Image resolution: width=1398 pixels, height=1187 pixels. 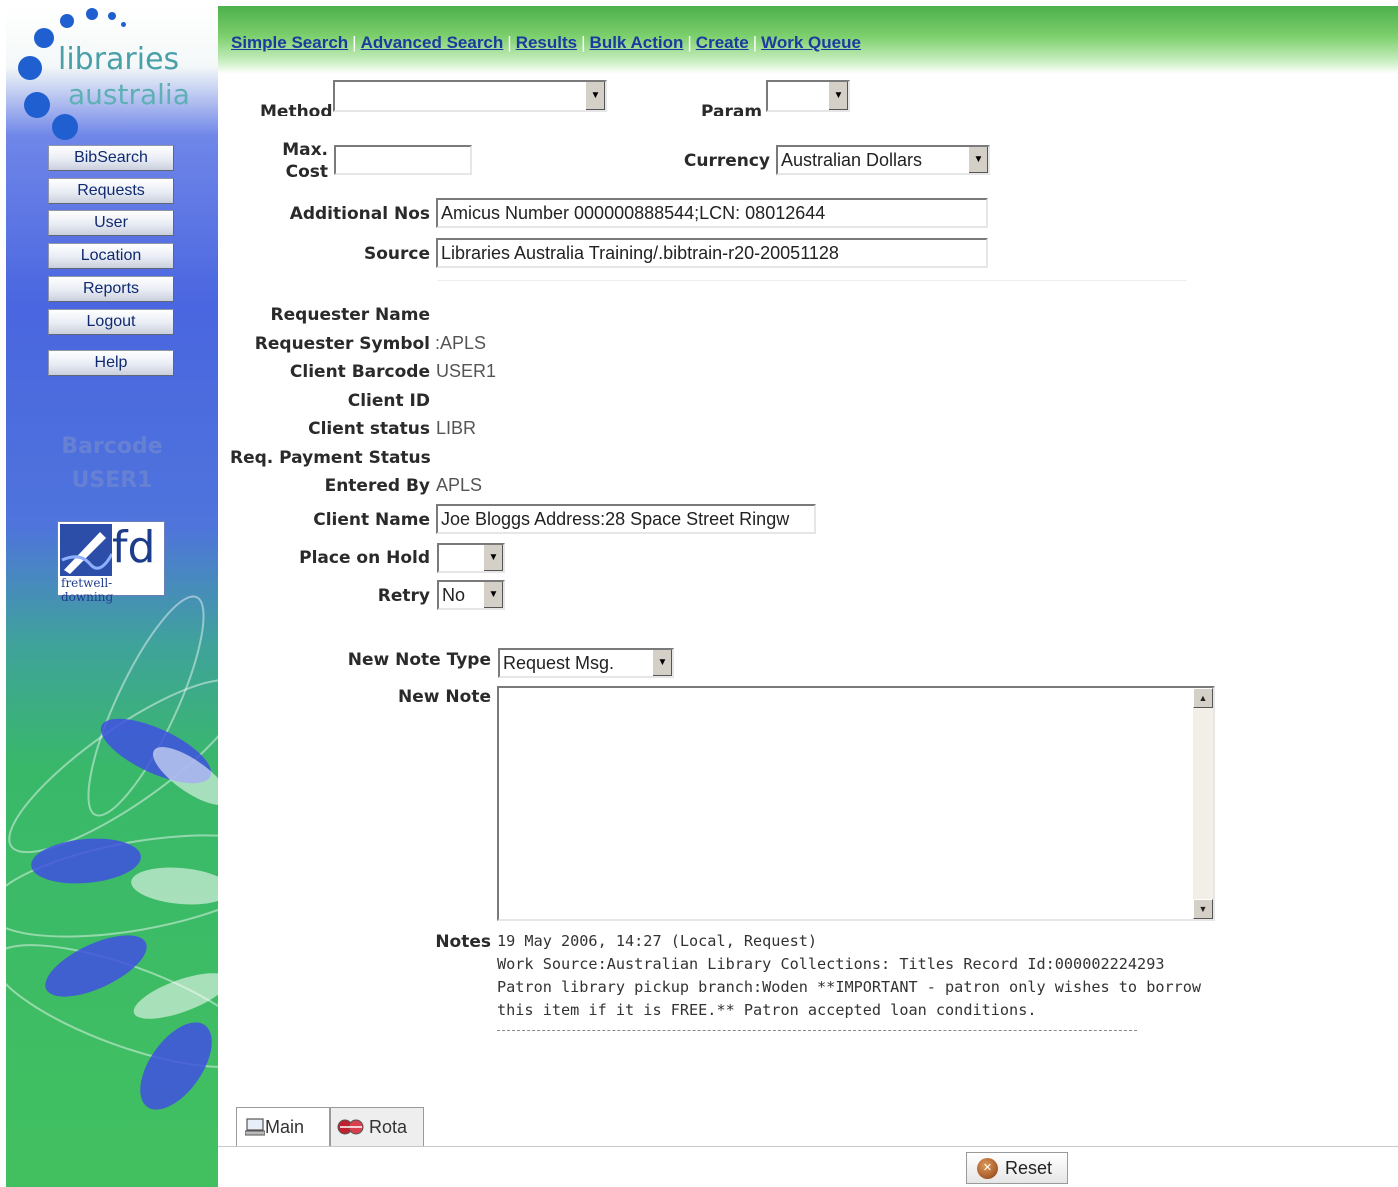 I want to click on currency-select: Australian Dollars ▼, so click(x=883, y=160).